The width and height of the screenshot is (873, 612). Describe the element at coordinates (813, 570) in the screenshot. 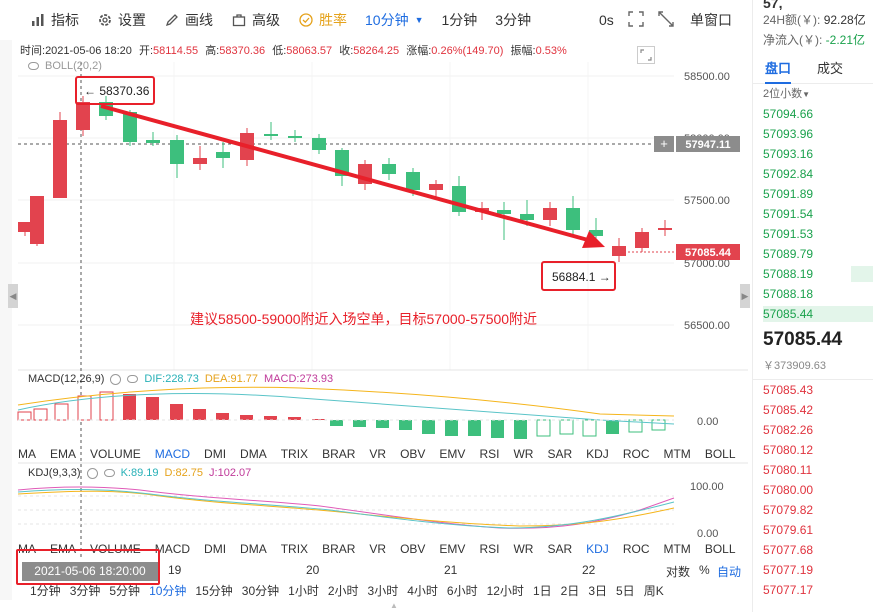

I see `bid-price: 57077.19` at that location.